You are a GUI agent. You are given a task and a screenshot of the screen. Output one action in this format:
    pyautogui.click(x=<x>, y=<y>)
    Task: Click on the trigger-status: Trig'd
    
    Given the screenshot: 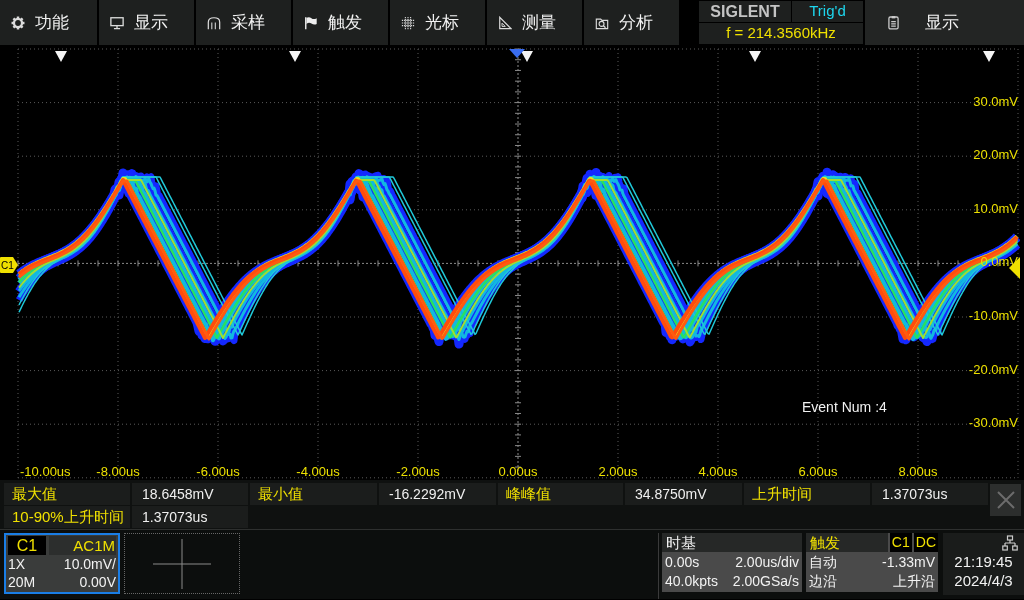 What is the action you would take?
    pyautogui.click(x=827, y=11)
    